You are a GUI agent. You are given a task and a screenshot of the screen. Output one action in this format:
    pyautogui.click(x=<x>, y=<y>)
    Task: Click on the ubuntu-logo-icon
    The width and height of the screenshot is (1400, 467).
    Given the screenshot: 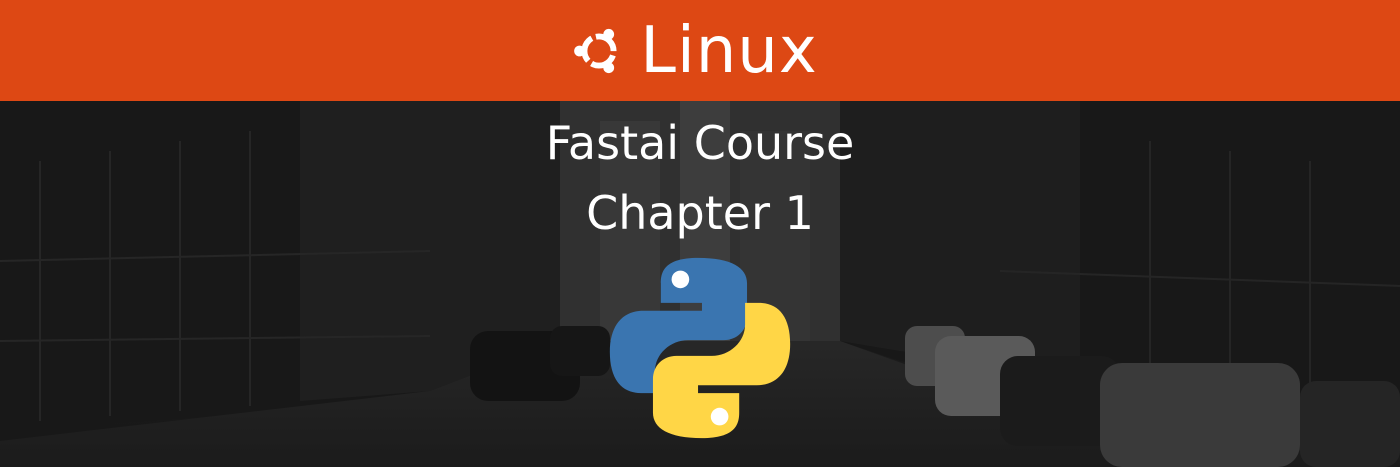 What is the action you would take?
    pyautogui.click(x=596, y=50)
    